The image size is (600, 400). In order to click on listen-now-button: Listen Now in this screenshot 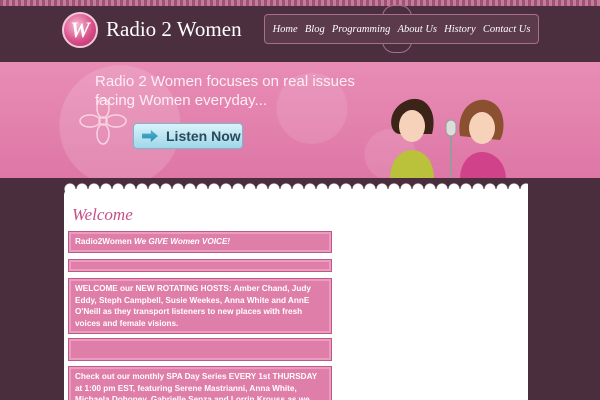, I will do `click(188, 136)`.